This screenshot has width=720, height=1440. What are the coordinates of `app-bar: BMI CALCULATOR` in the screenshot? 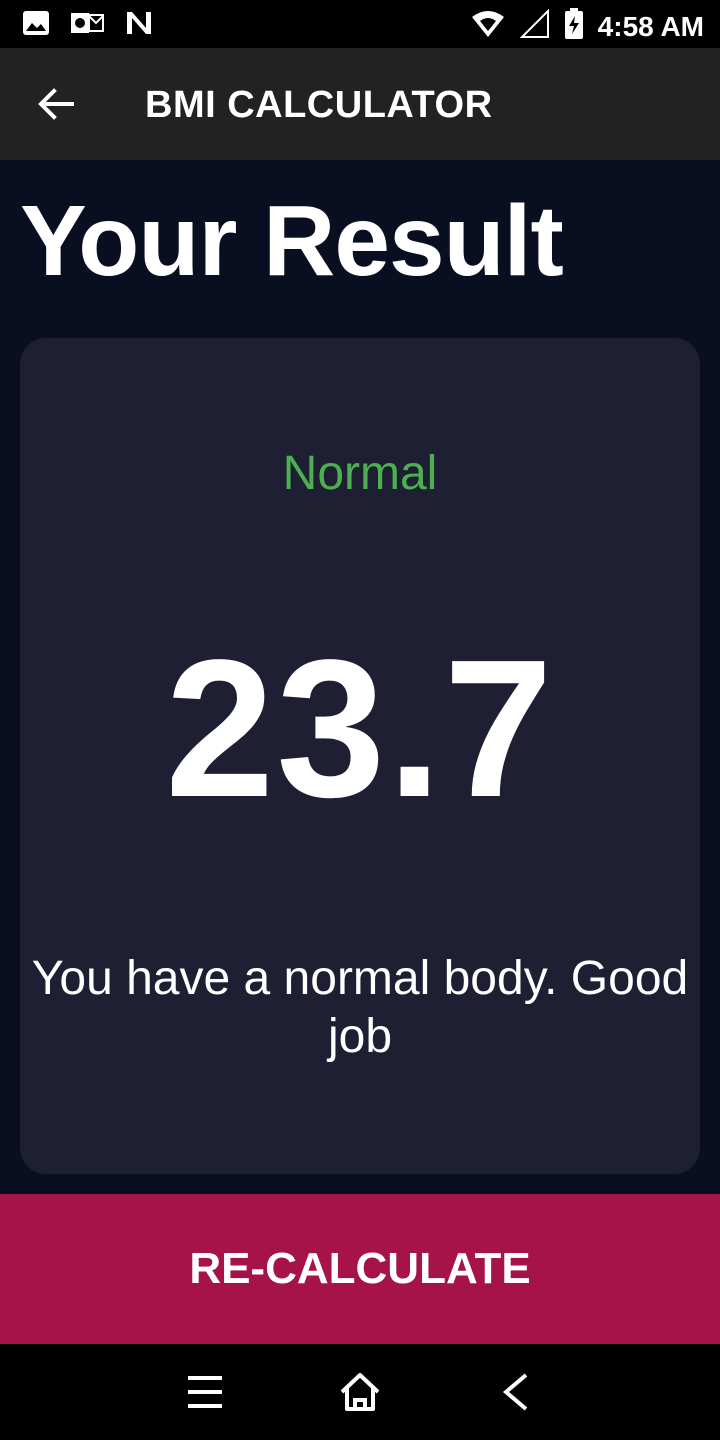 It's located at (360, 104).